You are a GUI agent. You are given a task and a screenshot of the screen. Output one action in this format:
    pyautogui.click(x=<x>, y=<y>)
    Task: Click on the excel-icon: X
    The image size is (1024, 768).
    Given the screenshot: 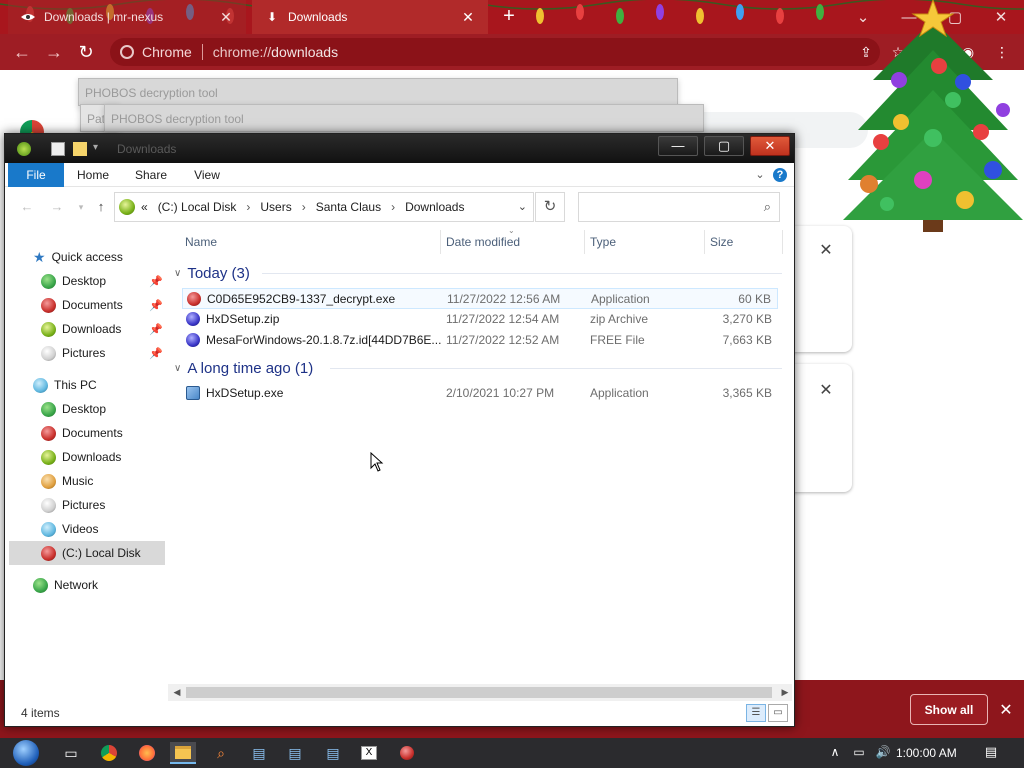 What is the action you would take?
    pyautogui.click(x=369, y=753)
    